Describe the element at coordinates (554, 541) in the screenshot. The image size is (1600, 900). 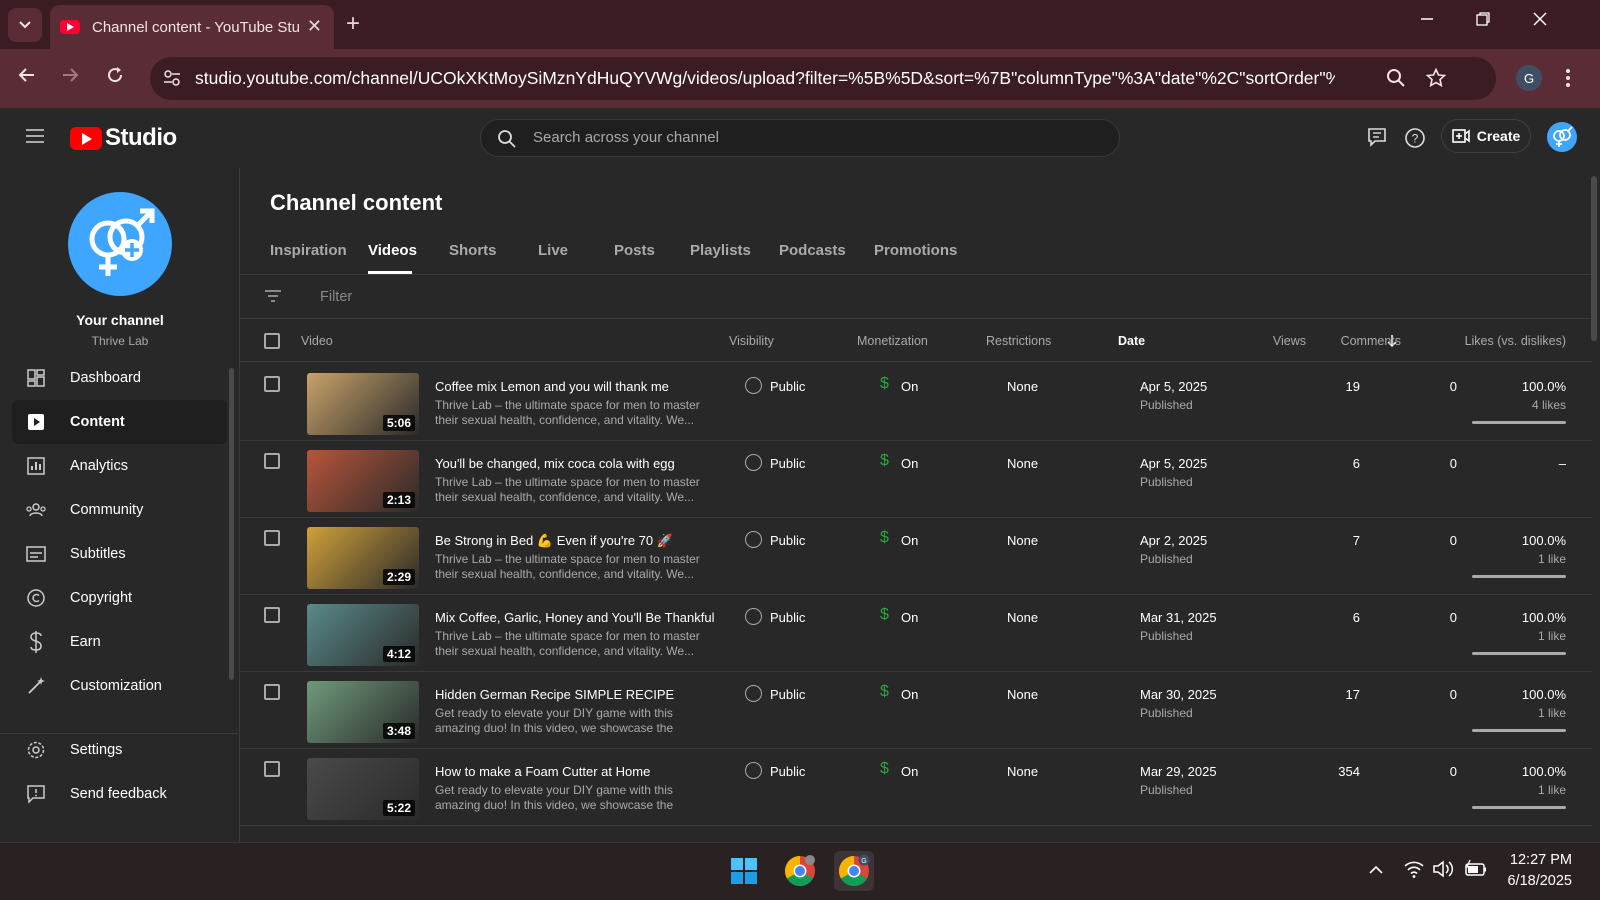
I see `video-title: Be Strong in Bed 💪 Even if you're 70 🚀` at that location.